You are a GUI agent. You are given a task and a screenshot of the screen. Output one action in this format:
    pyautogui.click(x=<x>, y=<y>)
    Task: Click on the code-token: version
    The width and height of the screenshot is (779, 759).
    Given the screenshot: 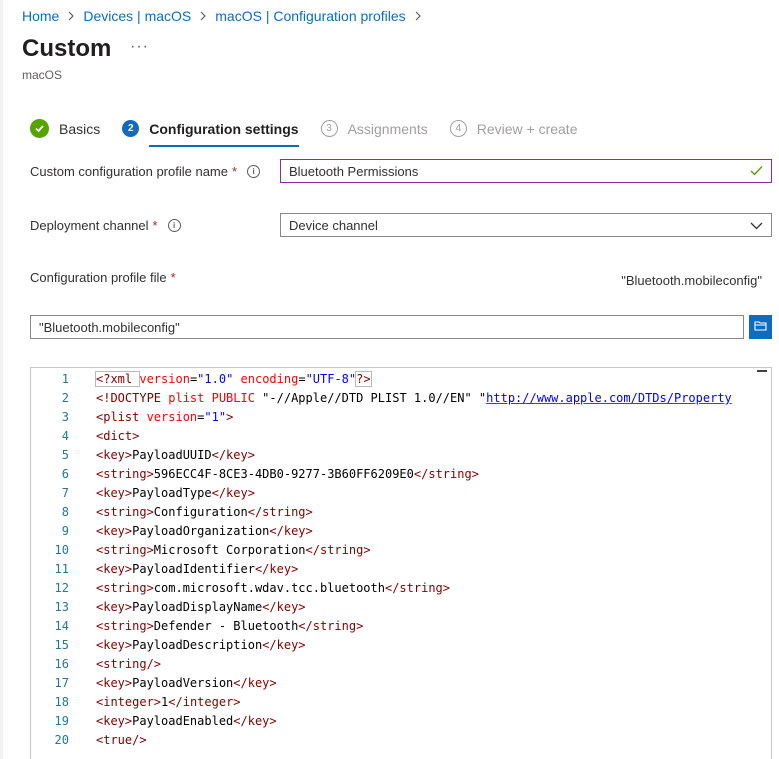 What is the action you would take?
    pyautogui.click(x=164, y=379)
    